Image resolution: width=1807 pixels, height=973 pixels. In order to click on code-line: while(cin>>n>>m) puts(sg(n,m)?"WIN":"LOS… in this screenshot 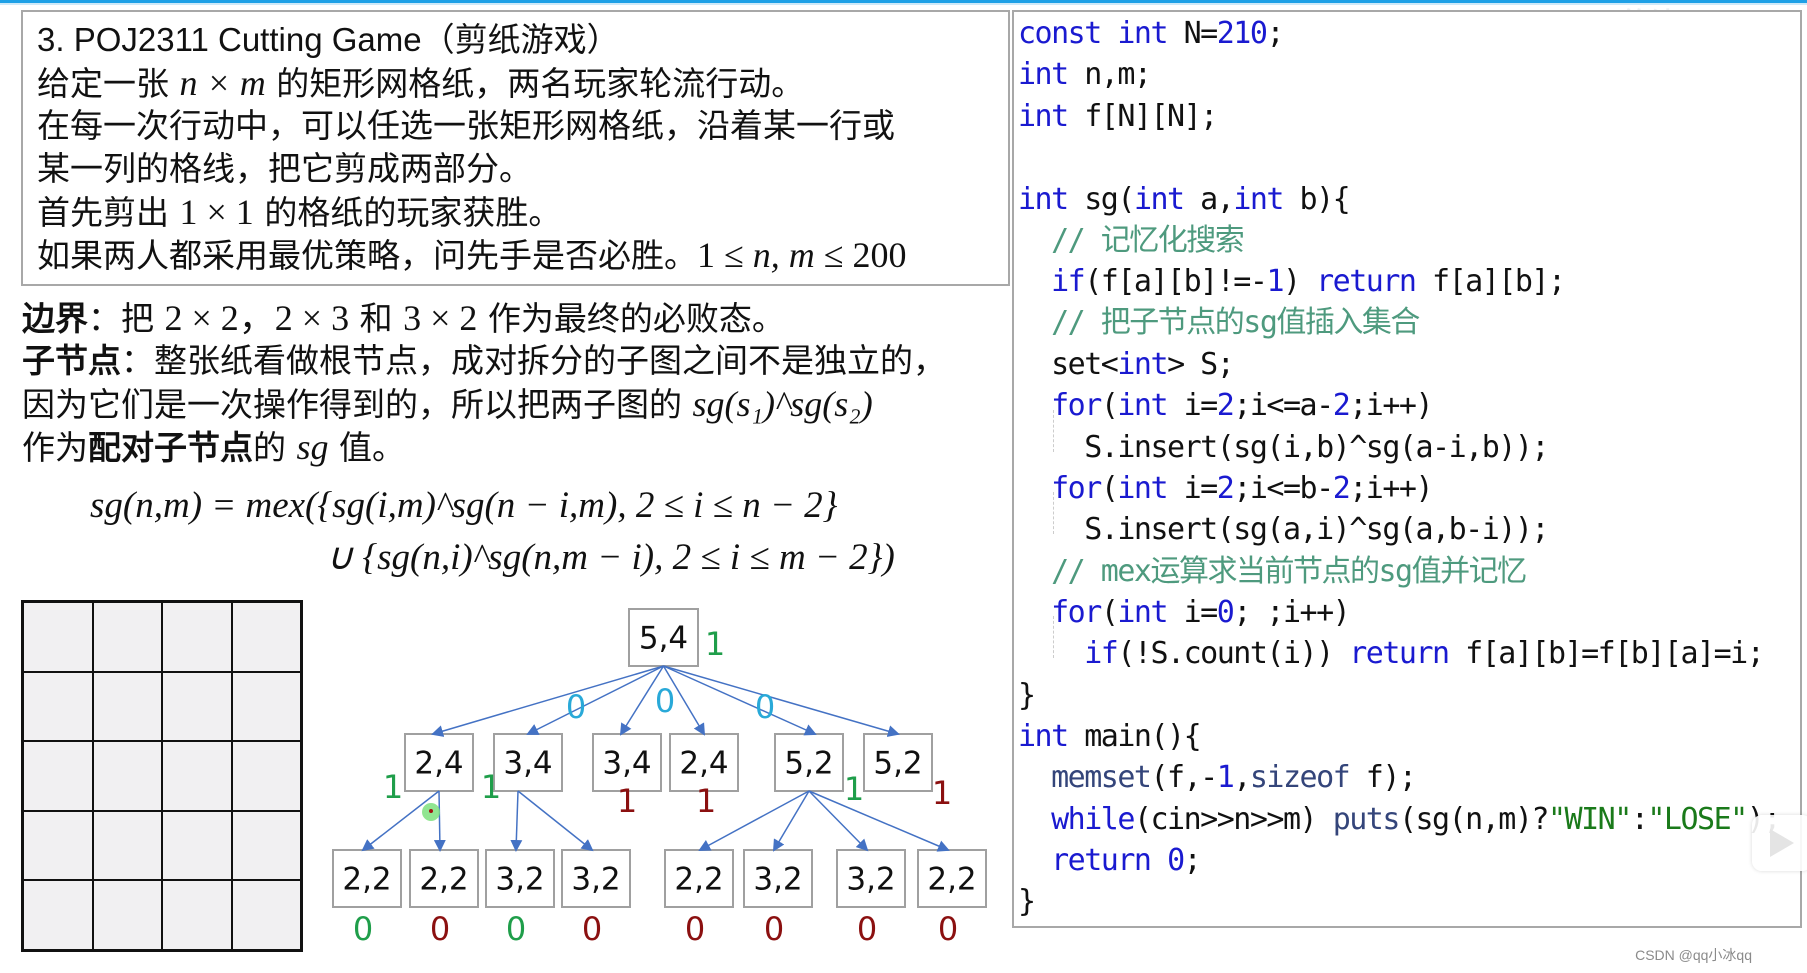, I will do `click(1416, 819)`.